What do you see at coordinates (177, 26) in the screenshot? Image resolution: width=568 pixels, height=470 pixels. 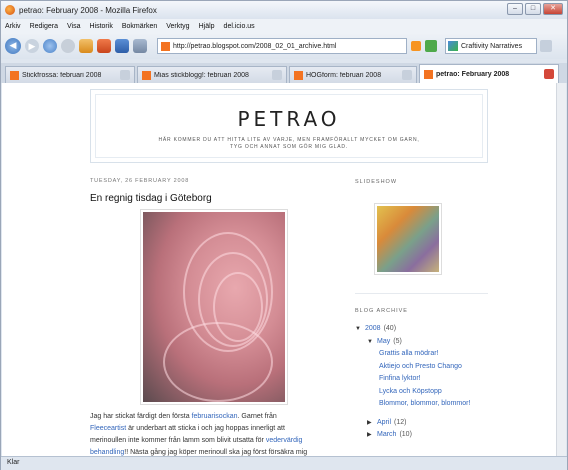 I see `menu-verktyg: Verktyg` at bounding box center [177, 26].